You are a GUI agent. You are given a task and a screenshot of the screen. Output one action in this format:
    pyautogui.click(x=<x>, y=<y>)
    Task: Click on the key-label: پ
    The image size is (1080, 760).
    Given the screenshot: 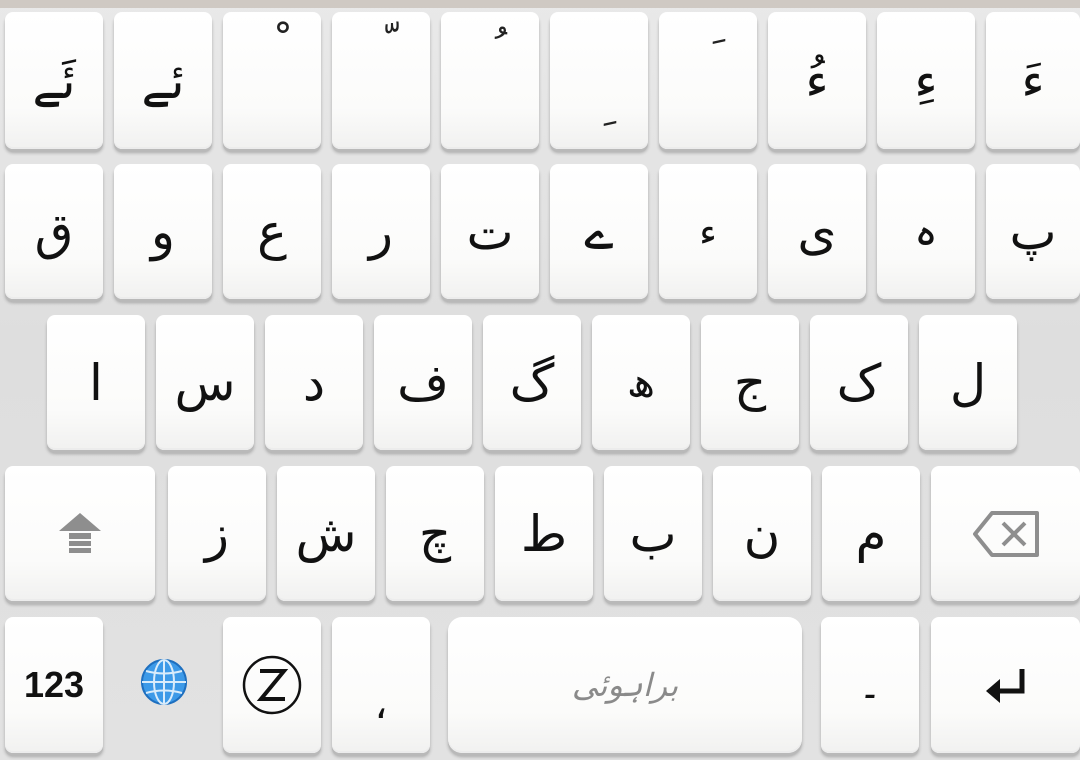 What is the action you would take?
    pyautogui.click(x=1033, y=231)
    